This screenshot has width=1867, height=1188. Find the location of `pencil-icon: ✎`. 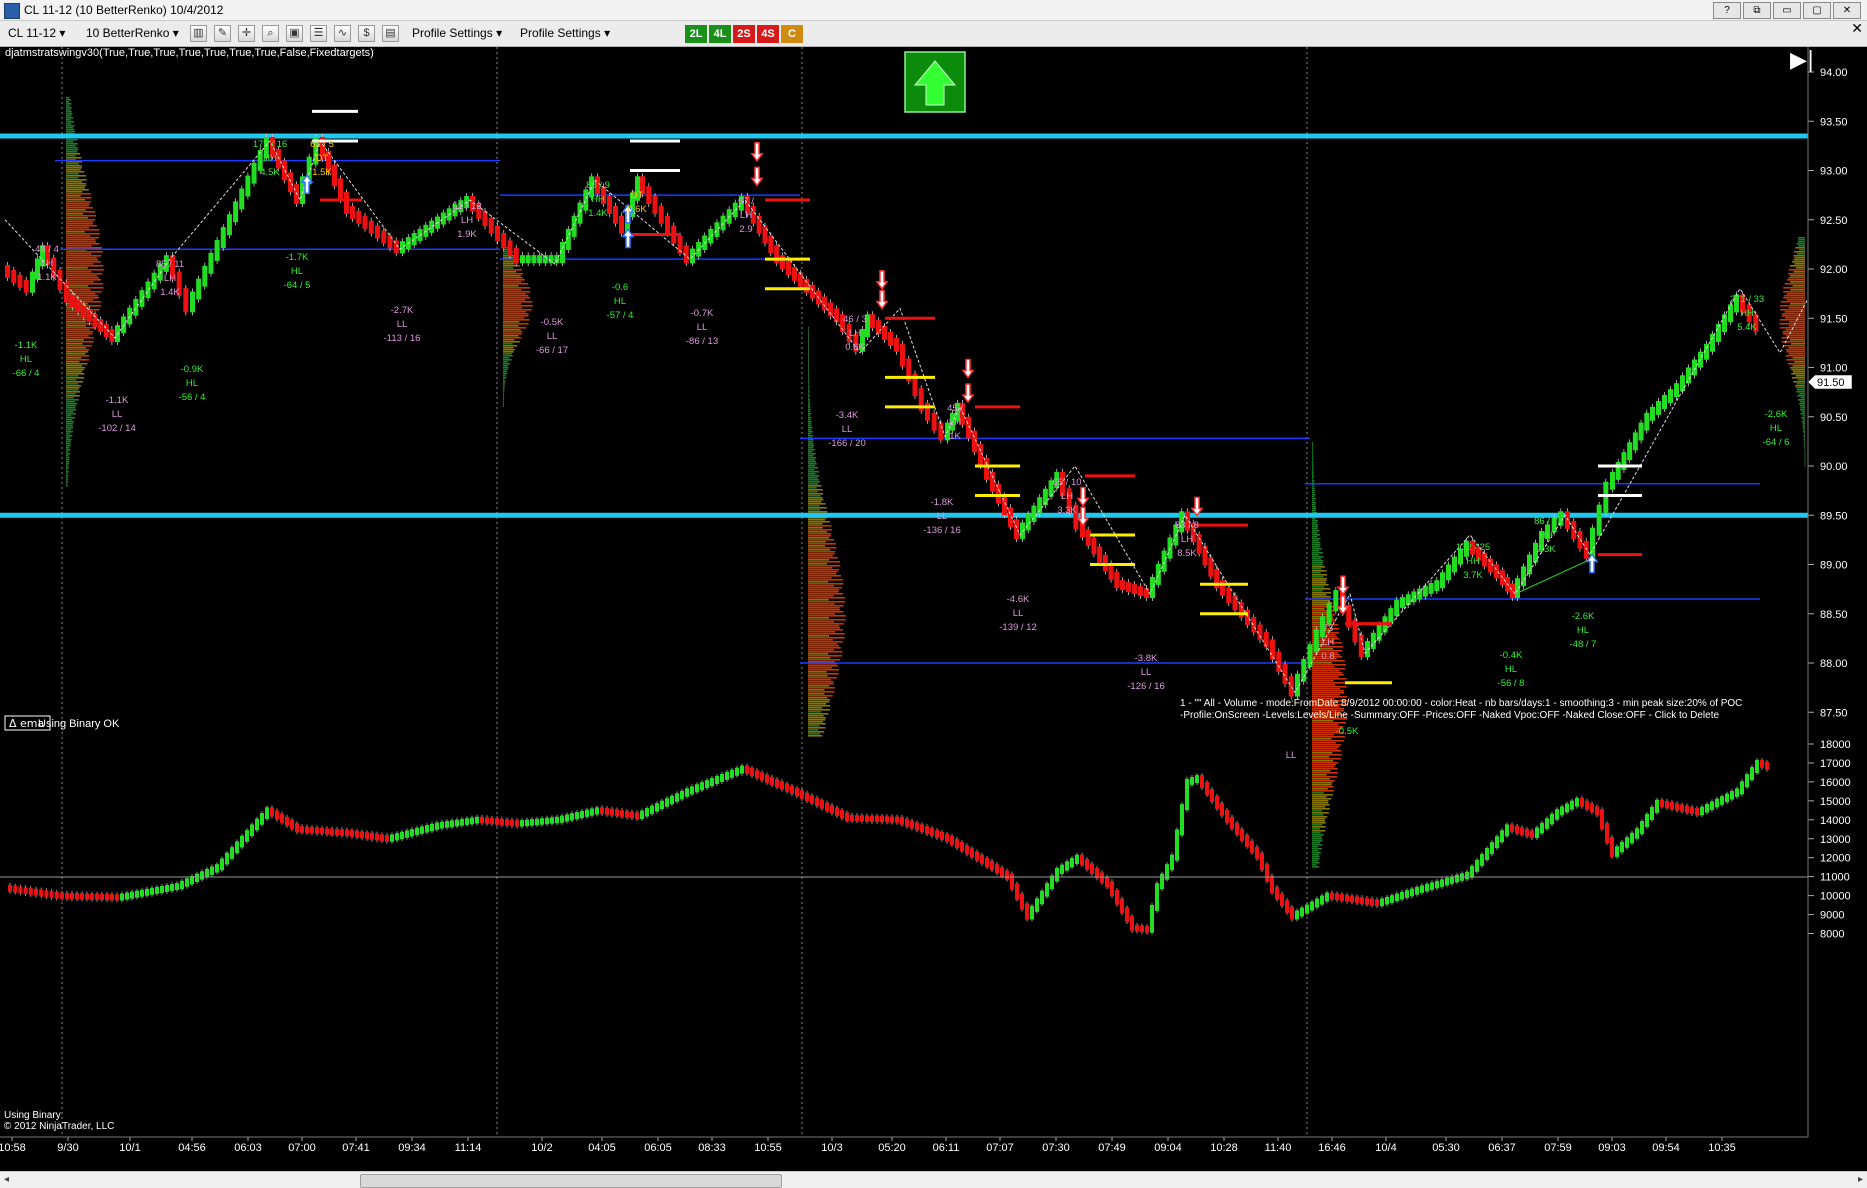

pencil-icon: ✎ is located at coordinates (222, 33).